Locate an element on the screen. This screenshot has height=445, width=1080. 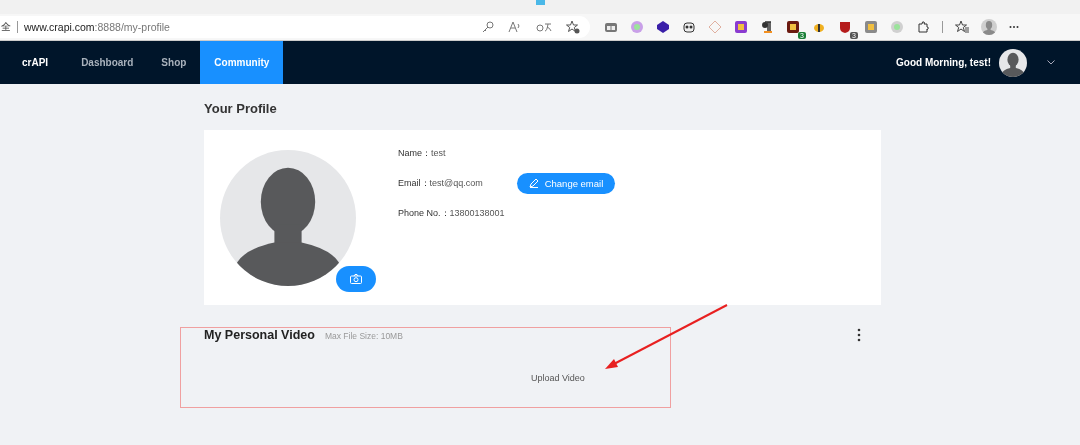
field-label: Name： is located at coordinates (414, 153).